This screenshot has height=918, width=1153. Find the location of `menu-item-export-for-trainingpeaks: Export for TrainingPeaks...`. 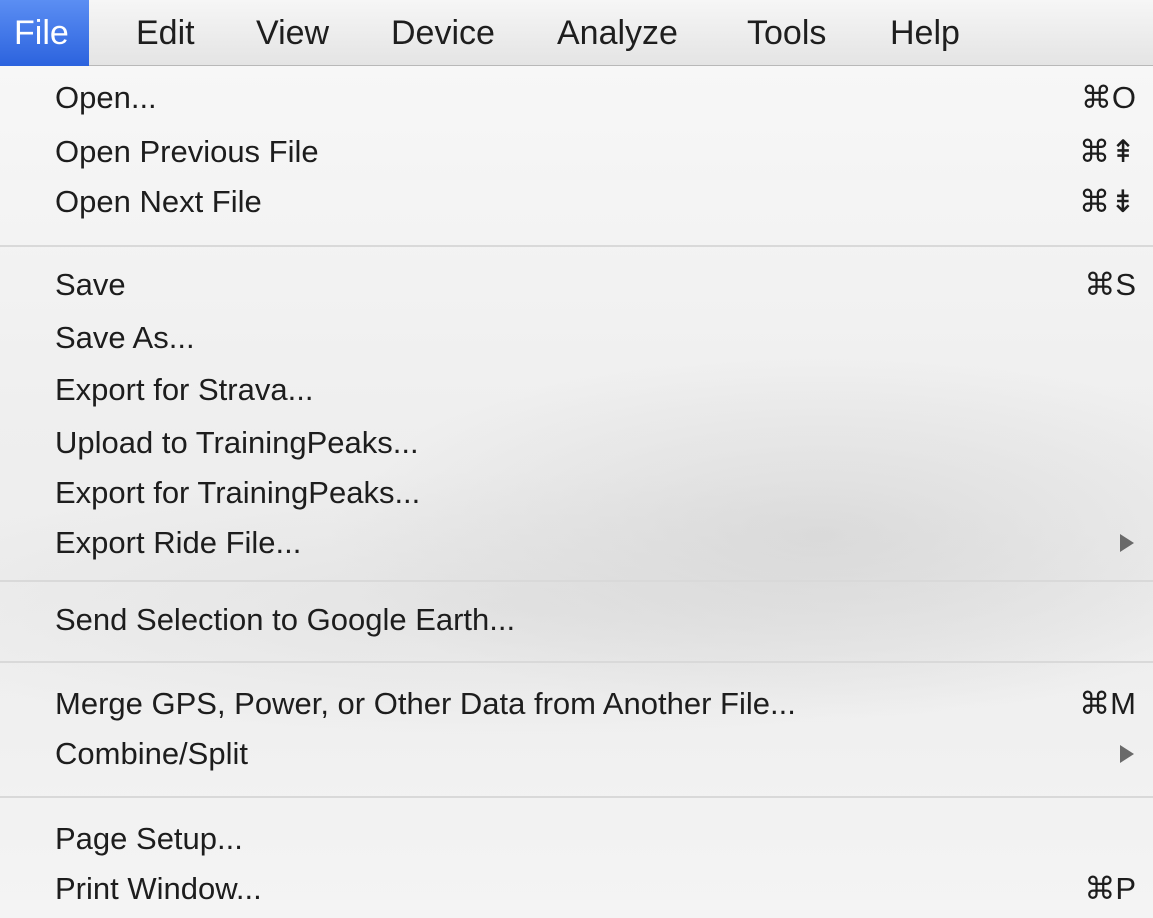

menu-item-export-for-trainingpeaks: Export for TrainingPeaks... is located at coordinates (576, 493).